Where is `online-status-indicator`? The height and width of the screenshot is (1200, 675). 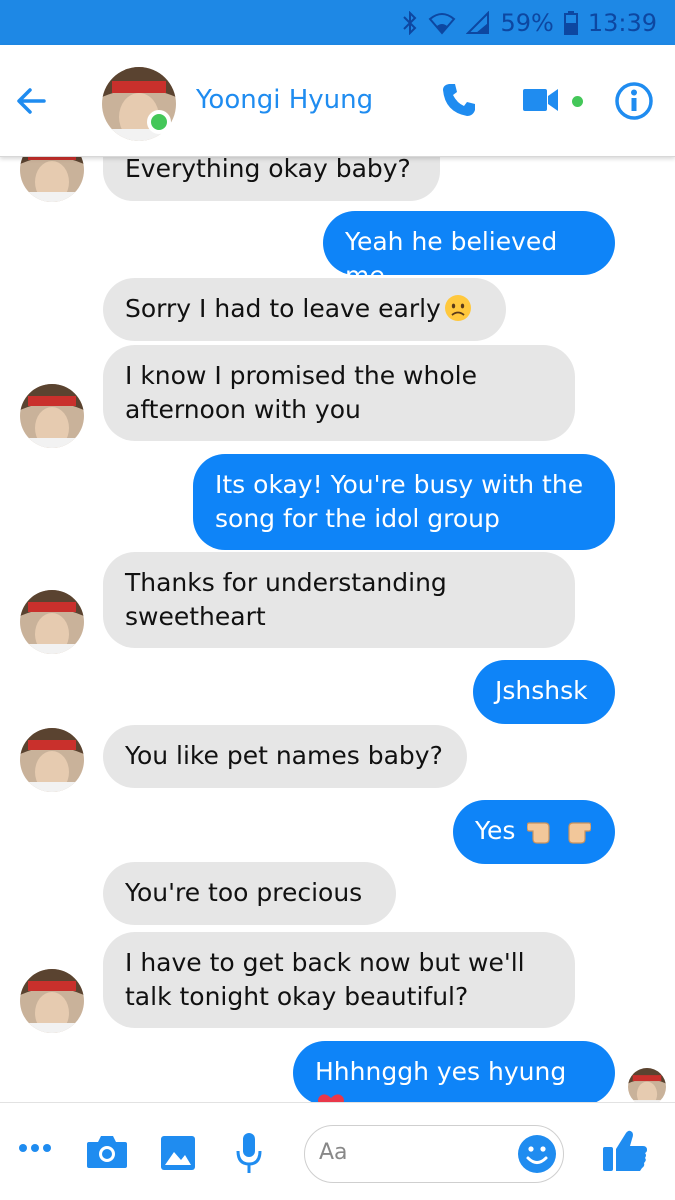
online-status-indicator is located at coordinates (159, 122).